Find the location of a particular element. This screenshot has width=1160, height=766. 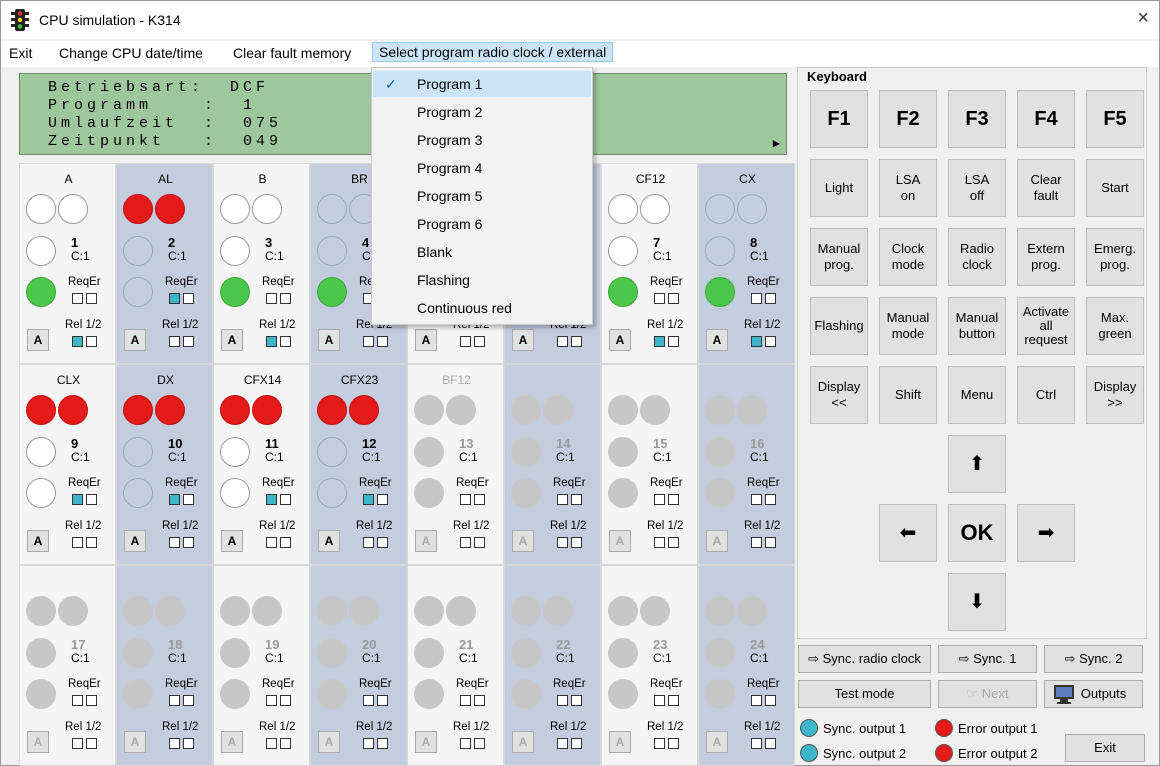

close-icon: × is located at coordinates (1143, 18).